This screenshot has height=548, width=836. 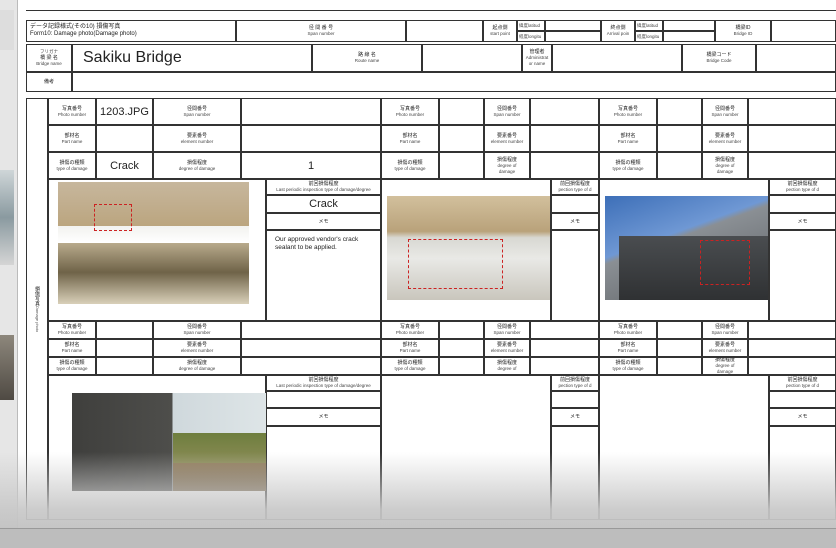 I want to click on start-lat-label: 緯度latitud, so click(x=531, y=25).